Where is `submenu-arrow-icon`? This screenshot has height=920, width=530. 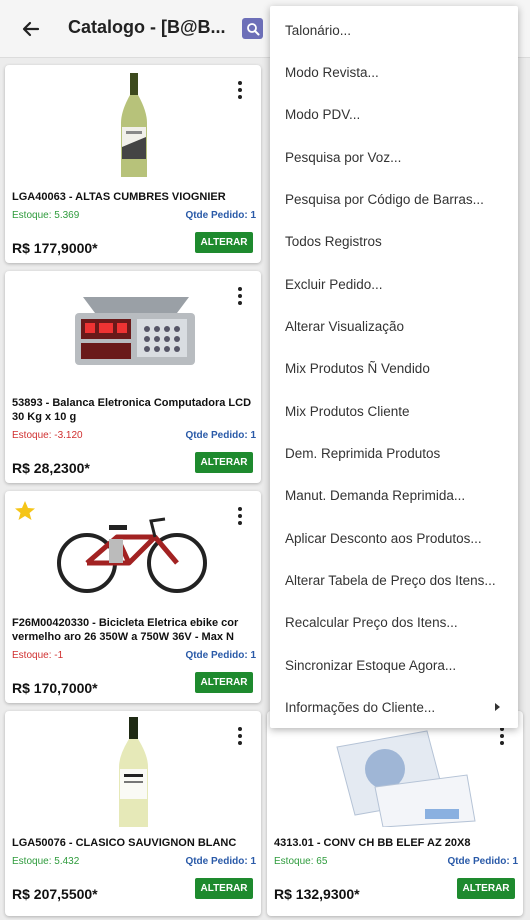
submenu-arrow-icon is located at coordinates (497, 707).